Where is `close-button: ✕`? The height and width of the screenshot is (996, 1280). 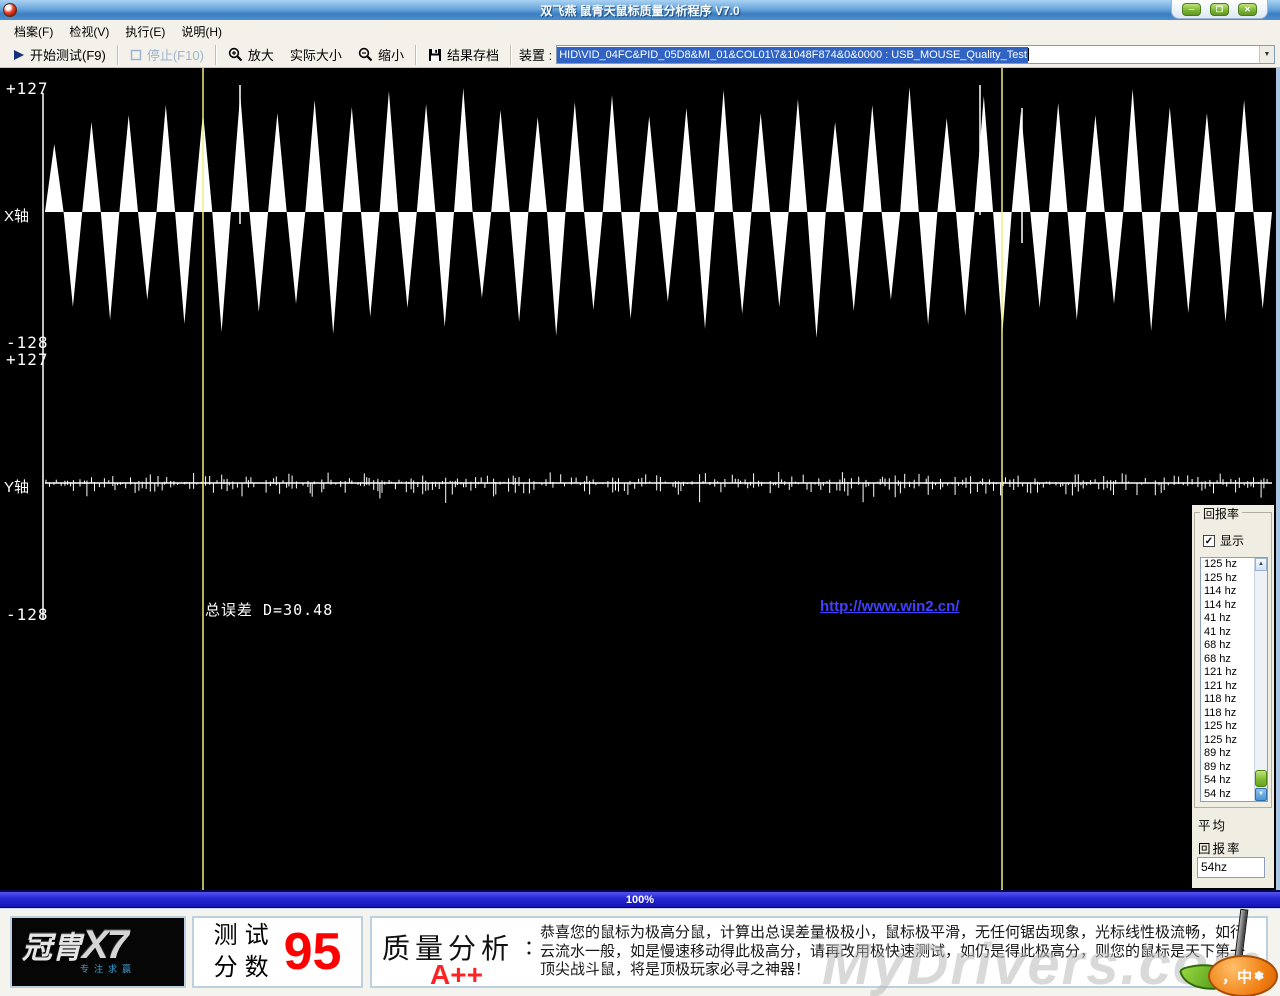 close-button: ✕ is located at coordinates (1247, 9).